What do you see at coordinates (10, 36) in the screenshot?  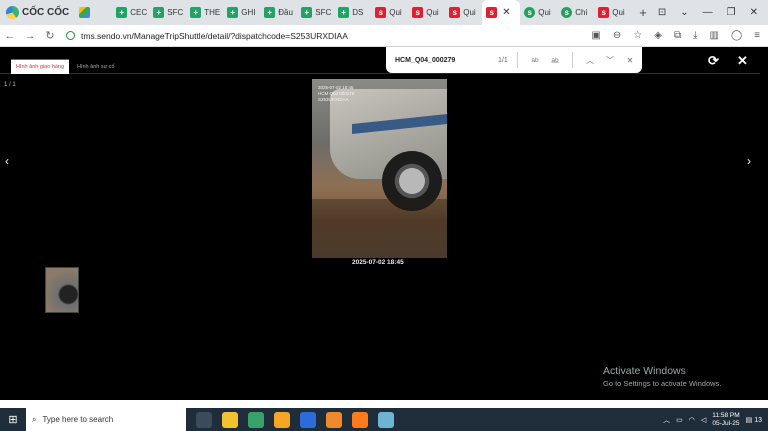 I see `back-icon: ←` at bounding box center [10, 36].